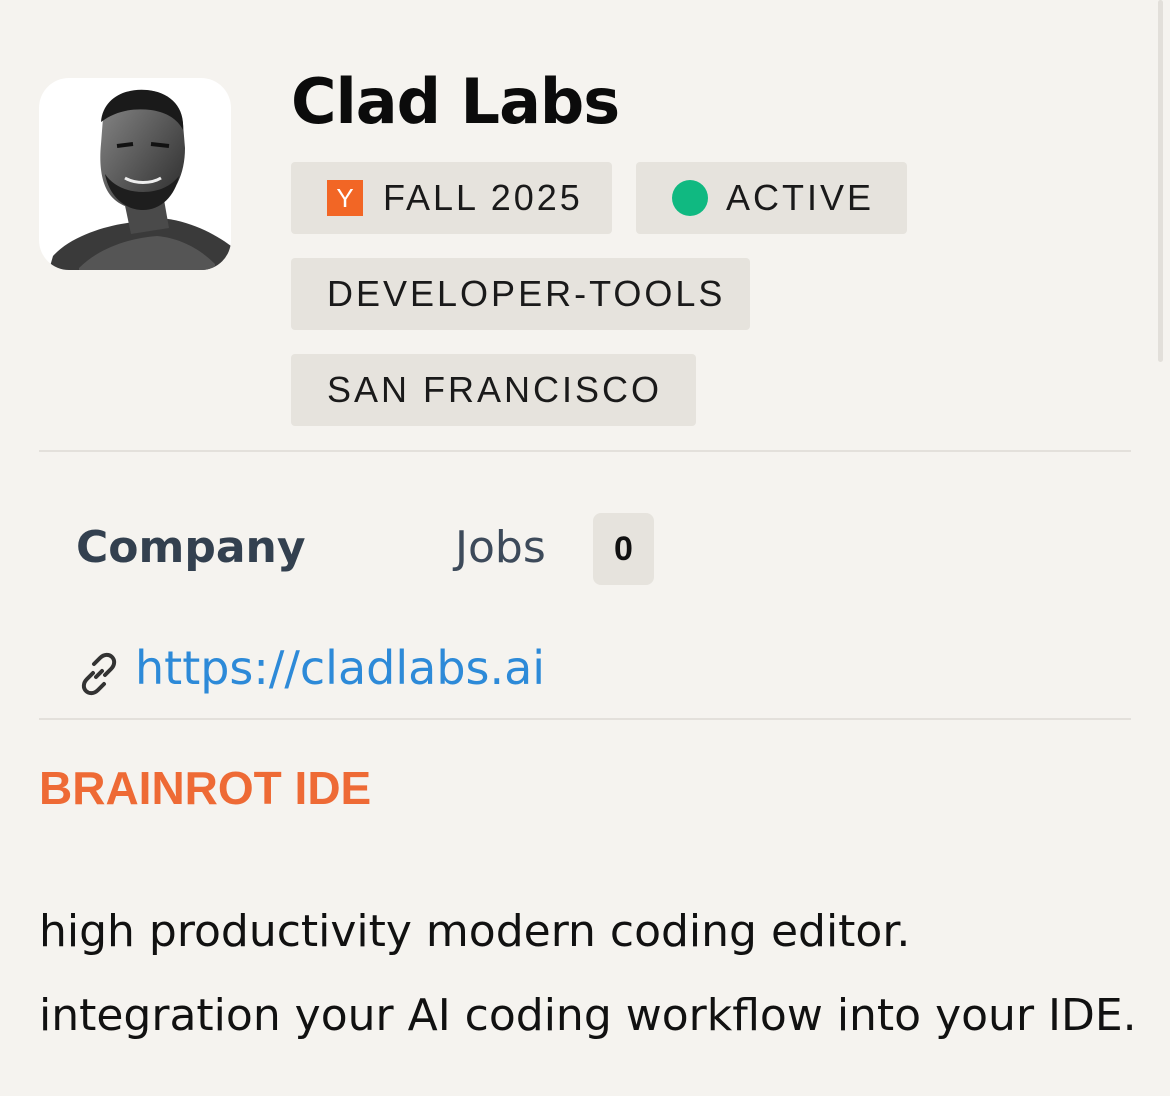 This screenshot has height=1096, width=1170. I want to click on status-tag: ACTIVE, so click(771, 198).